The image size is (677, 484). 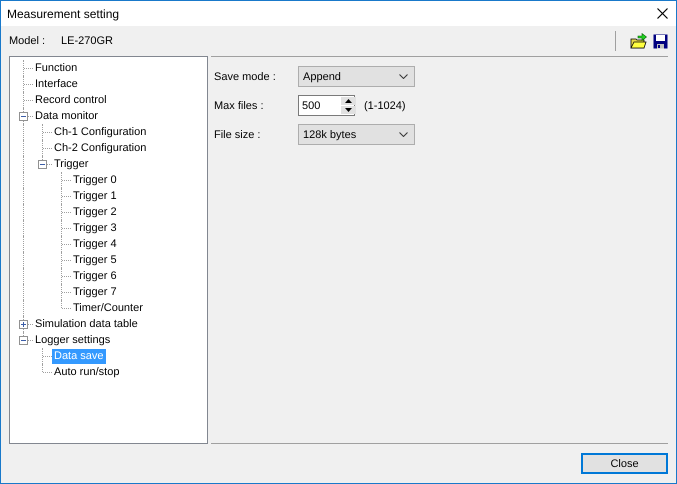 I want to click on tree-item: Ch-1 Configuration, so click(x=100, y=132).